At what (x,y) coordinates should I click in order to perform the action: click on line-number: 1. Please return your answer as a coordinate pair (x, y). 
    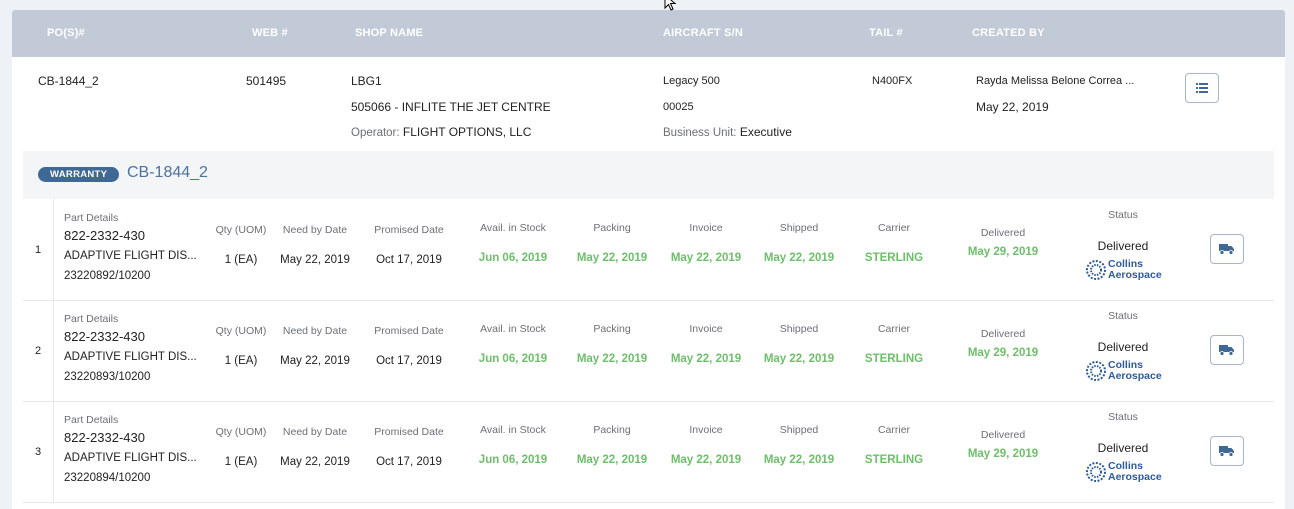
    Looking at the image, I should click on (38, 250).